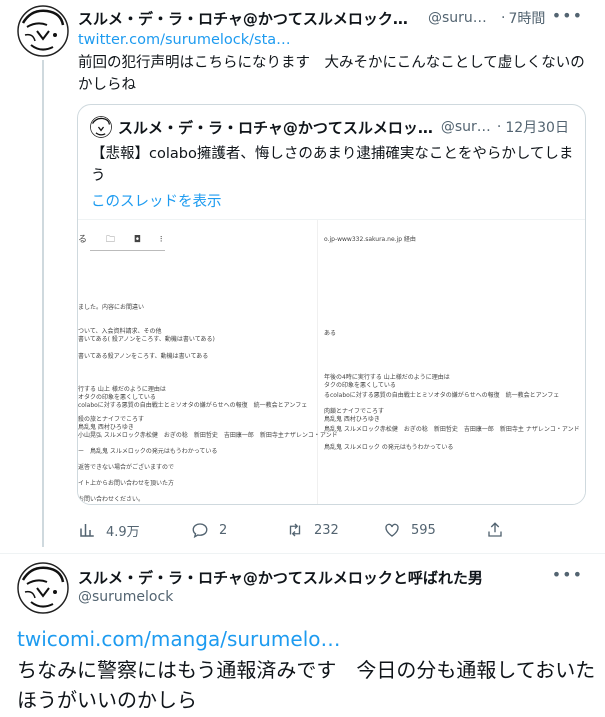  What do you see at coordinates (125, 597) in the screenshot?
I see `author-handle: @surumelock` at bounding box center [125, 597].